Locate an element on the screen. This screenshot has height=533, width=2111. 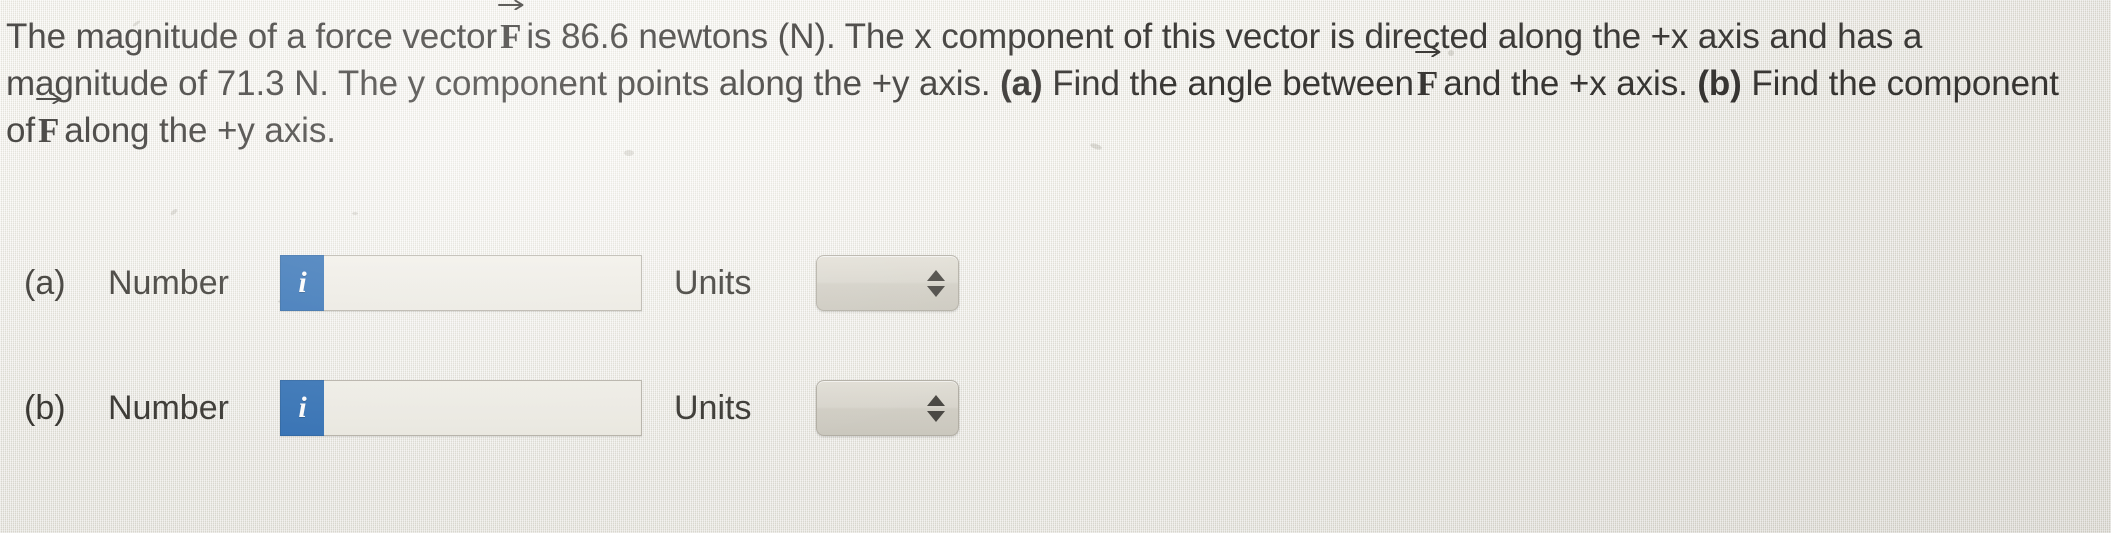
statement-text: of is located at coordinates (20, 130).